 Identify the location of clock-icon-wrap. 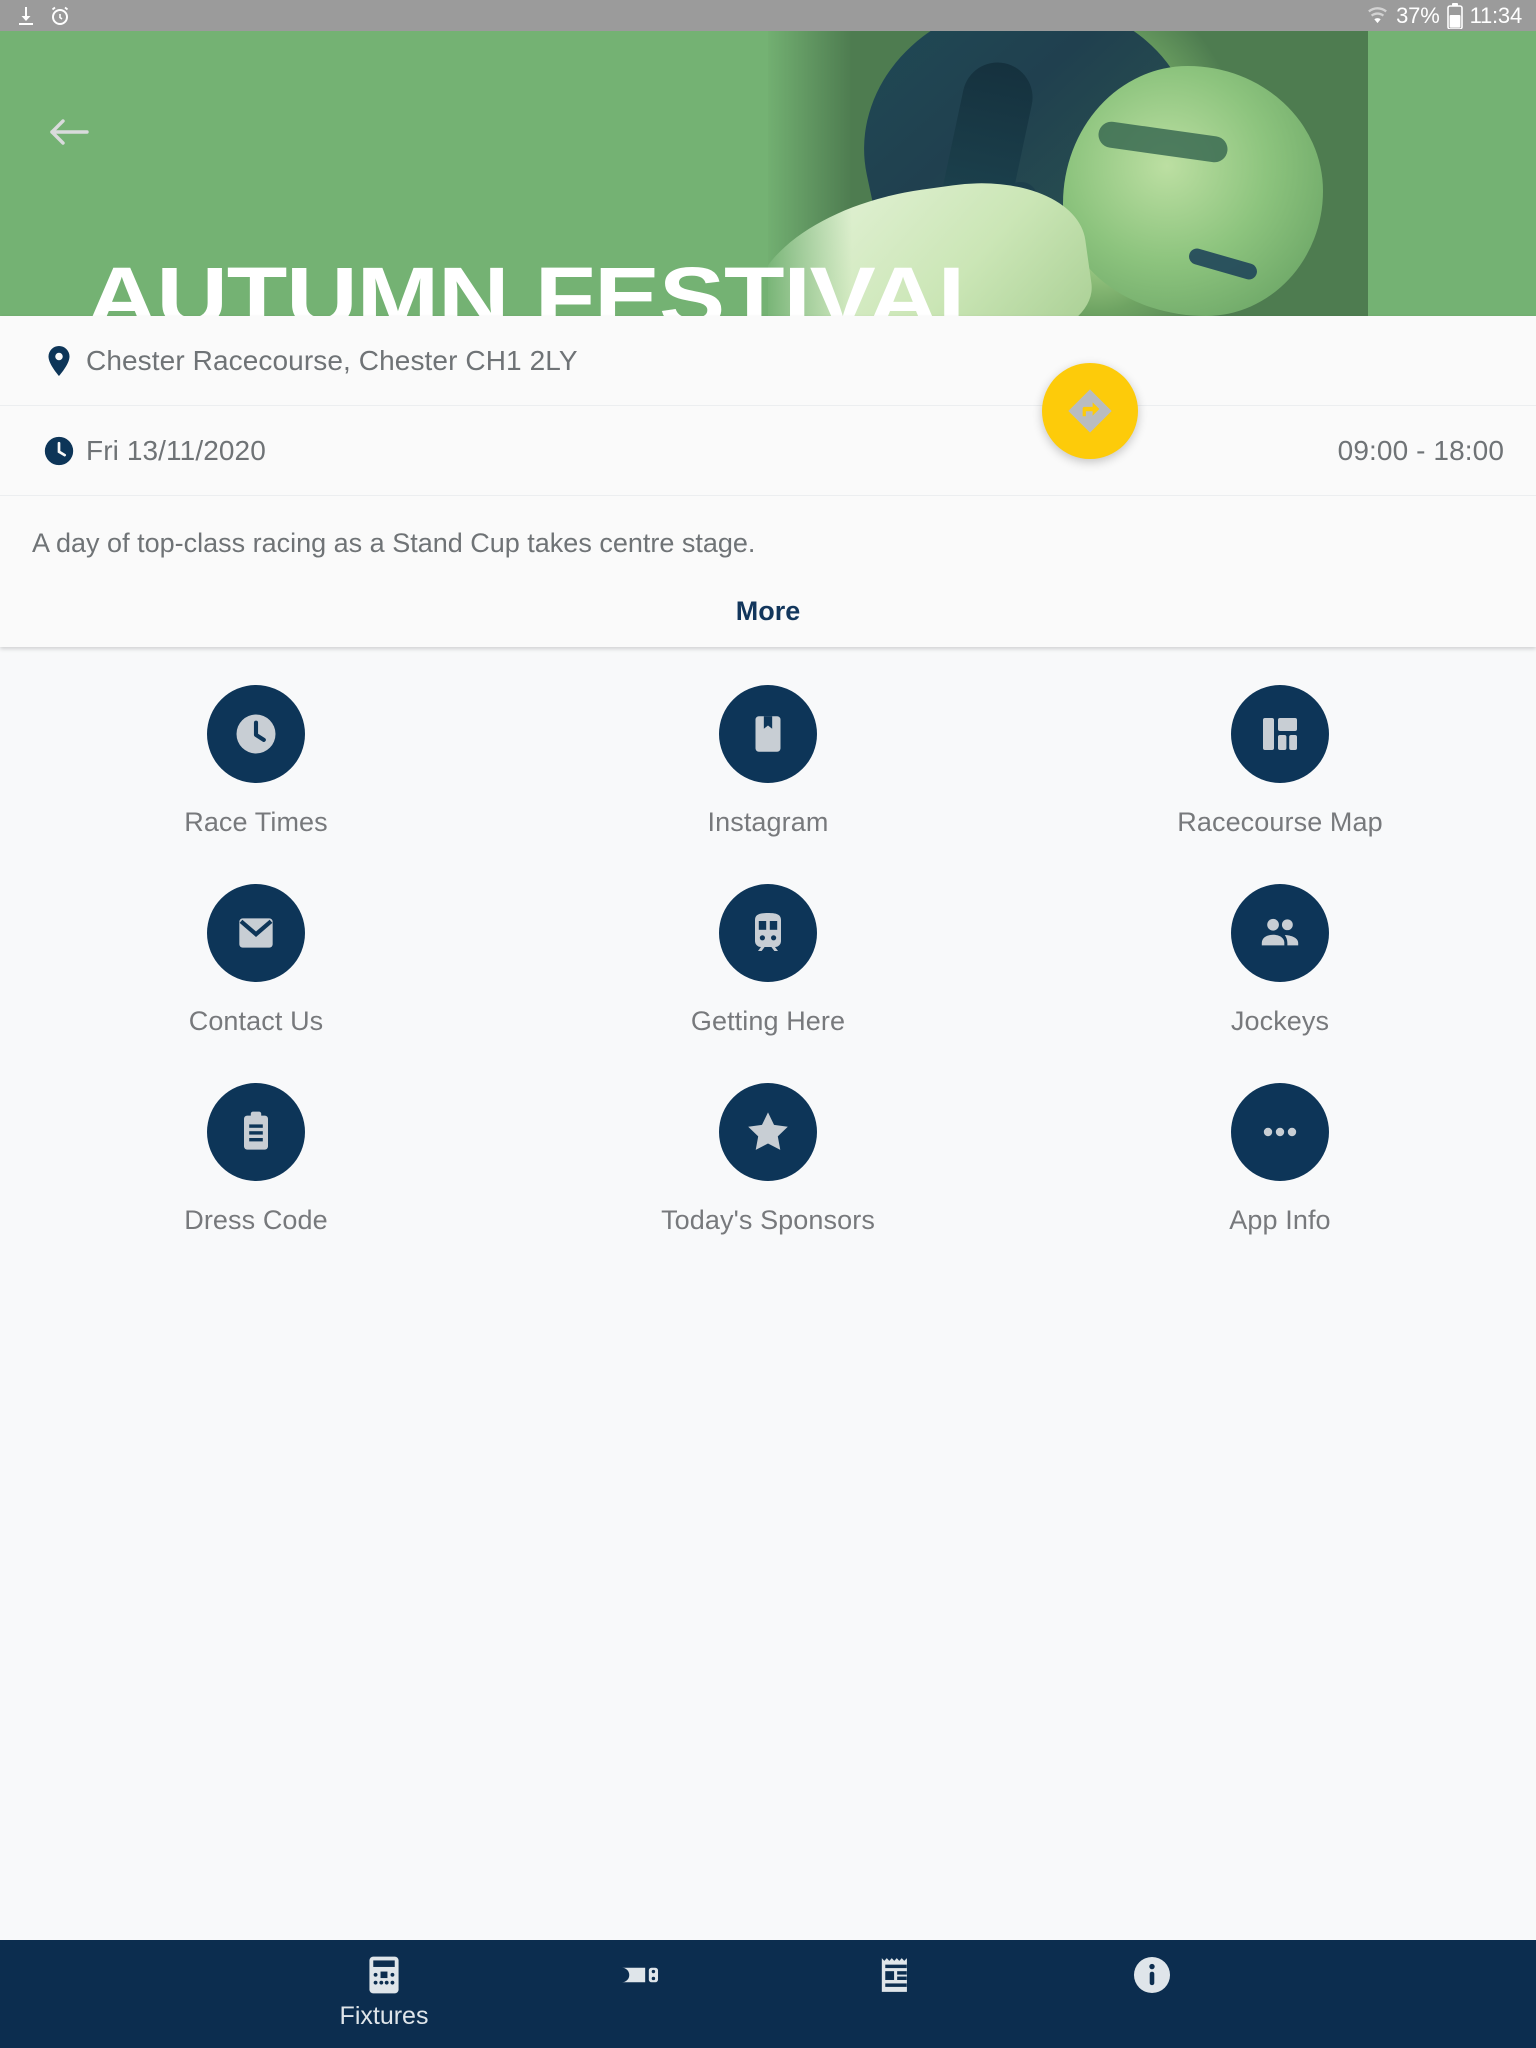
(59, 451).